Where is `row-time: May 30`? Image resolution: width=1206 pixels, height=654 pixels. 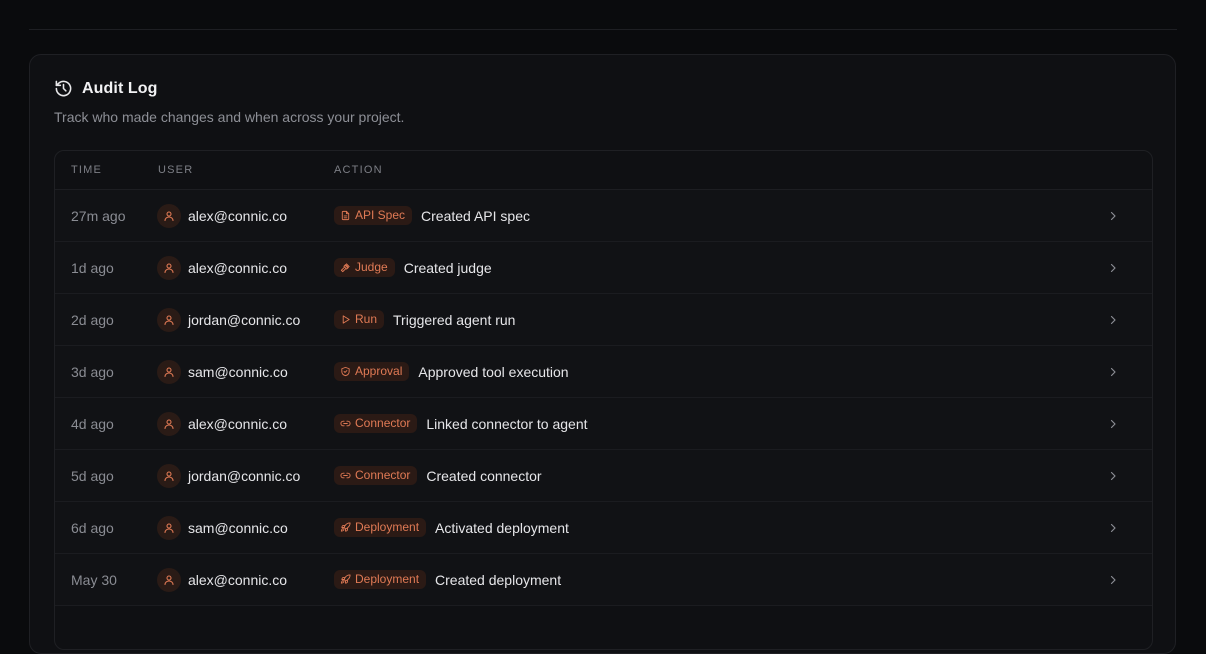
row-time: May 30 is located at coordinates (94, 580).